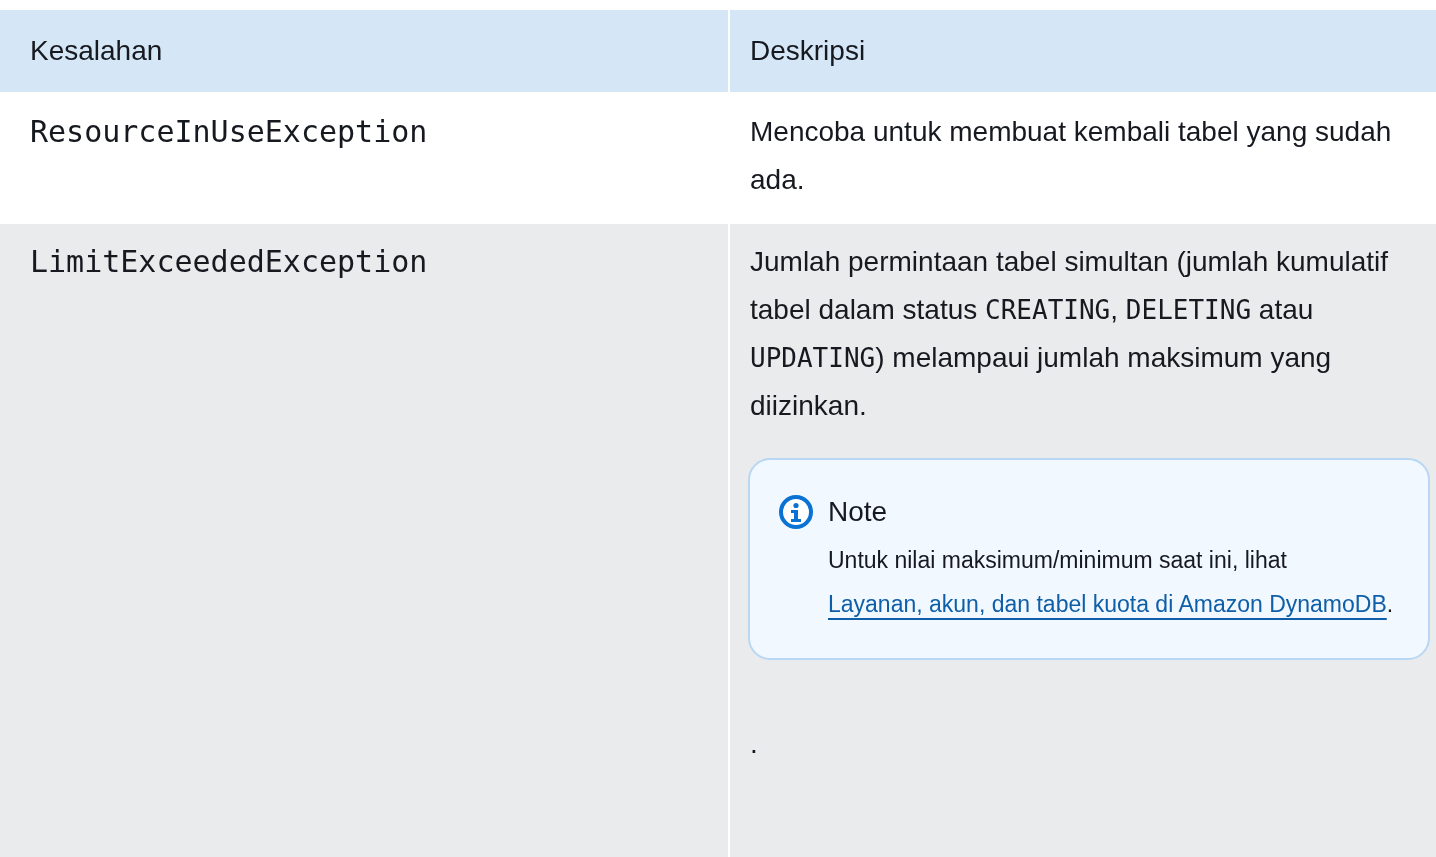  I want to click on description-text: Jumlah permintaan tabel simultan (jumlah kumulatif tabel dalam status CREATING, DELETING atau UPDATING) melampaui jumlah maksimum yang diizinkan., so click(1070, 334).